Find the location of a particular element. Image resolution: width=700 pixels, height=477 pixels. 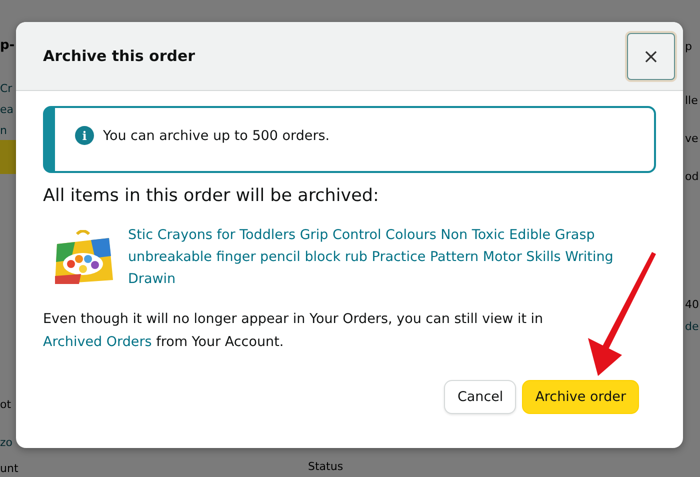

background-text: od is located at coordinates (692, 176).